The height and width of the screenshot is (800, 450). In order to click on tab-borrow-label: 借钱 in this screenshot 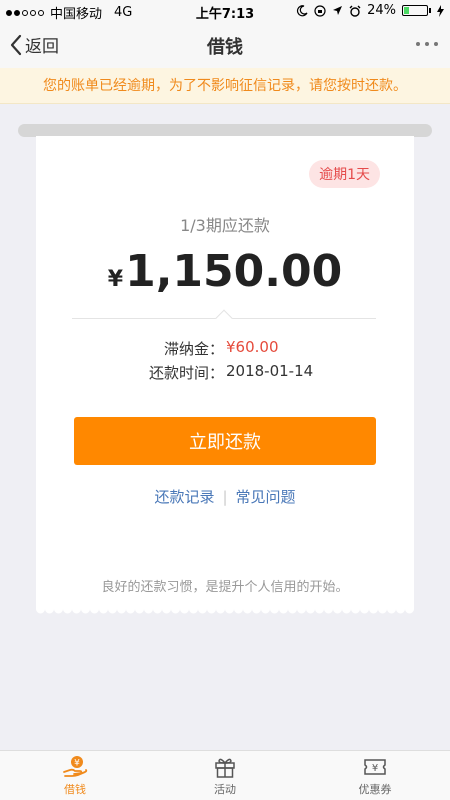, I will do `click(75, 789)`.